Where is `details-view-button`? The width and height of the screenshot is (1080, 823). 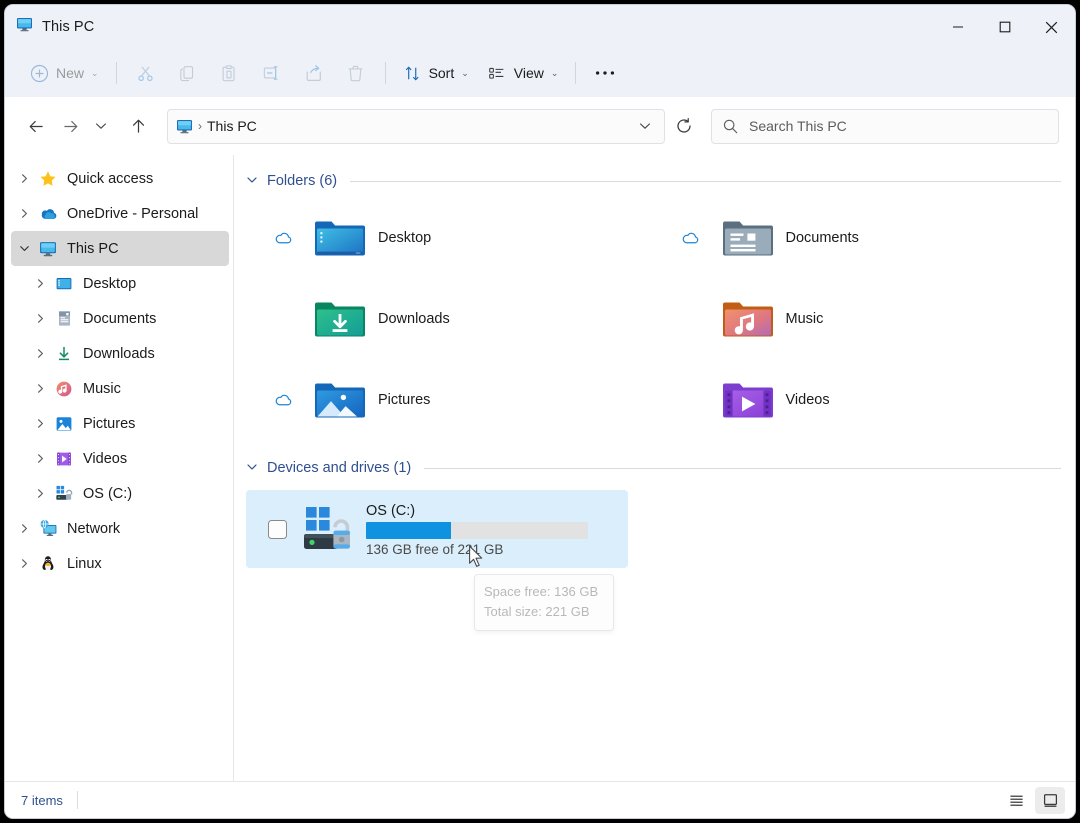
details-view-button is located at coordinates (1016, 800).